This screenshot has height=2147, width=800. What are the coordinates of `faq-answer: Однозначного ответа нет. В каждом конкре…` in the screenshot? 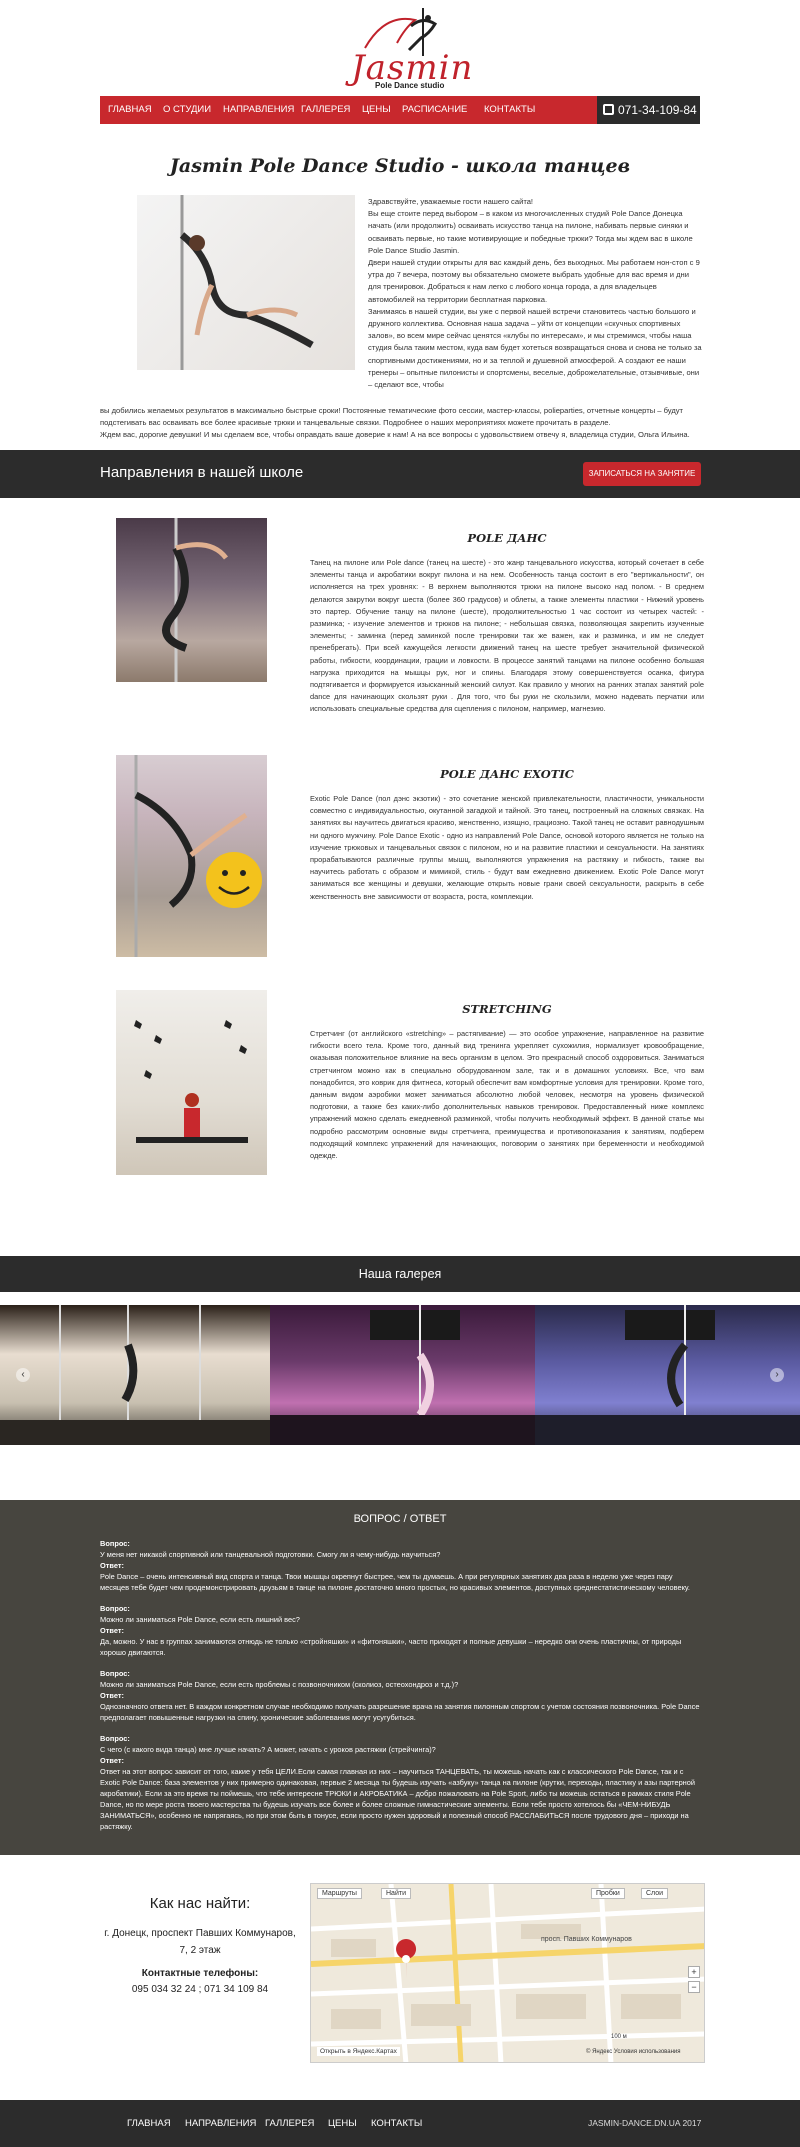 It's located at (400, 1712).